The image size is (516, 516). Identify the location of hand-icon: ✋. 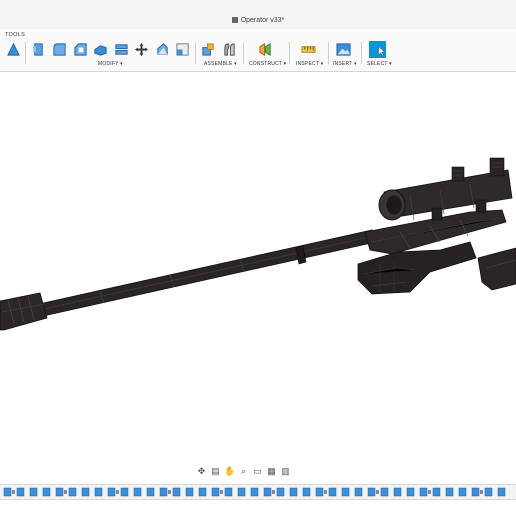
(229, 471).